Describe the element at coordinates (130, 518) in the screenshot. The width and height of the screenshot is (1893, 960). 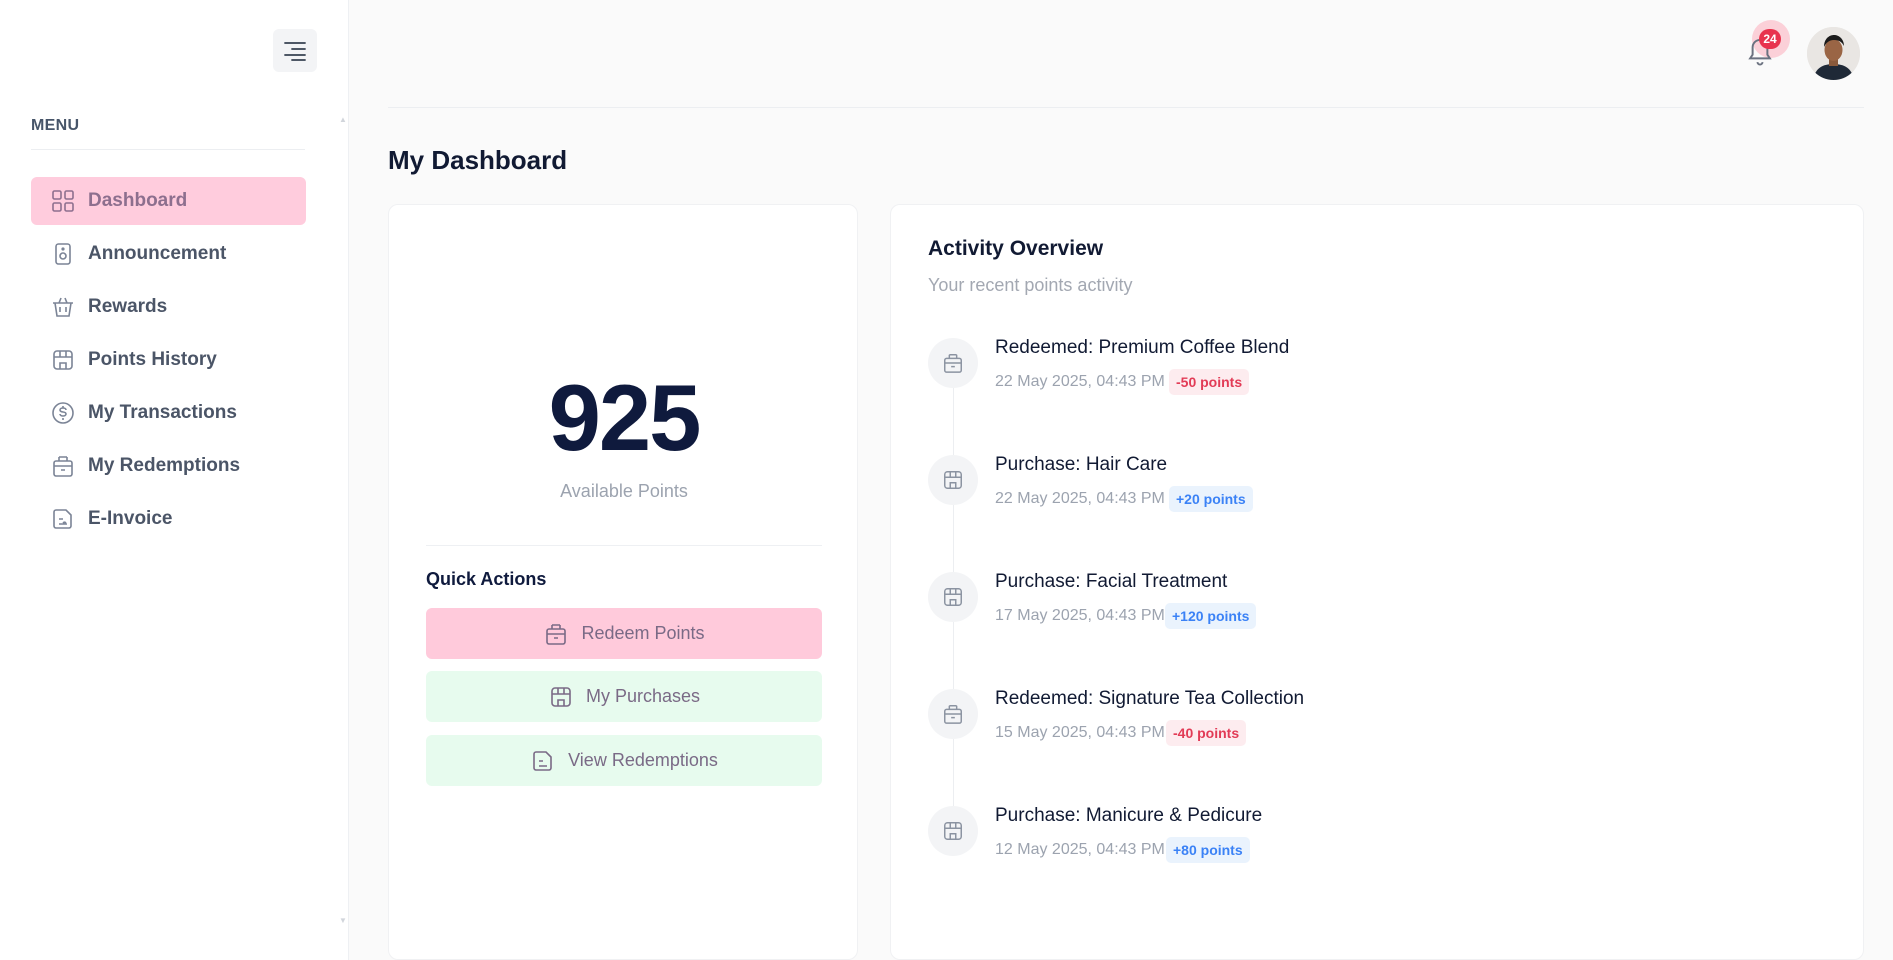
I see `sidebar-item-label: E-Invoice` at that location.